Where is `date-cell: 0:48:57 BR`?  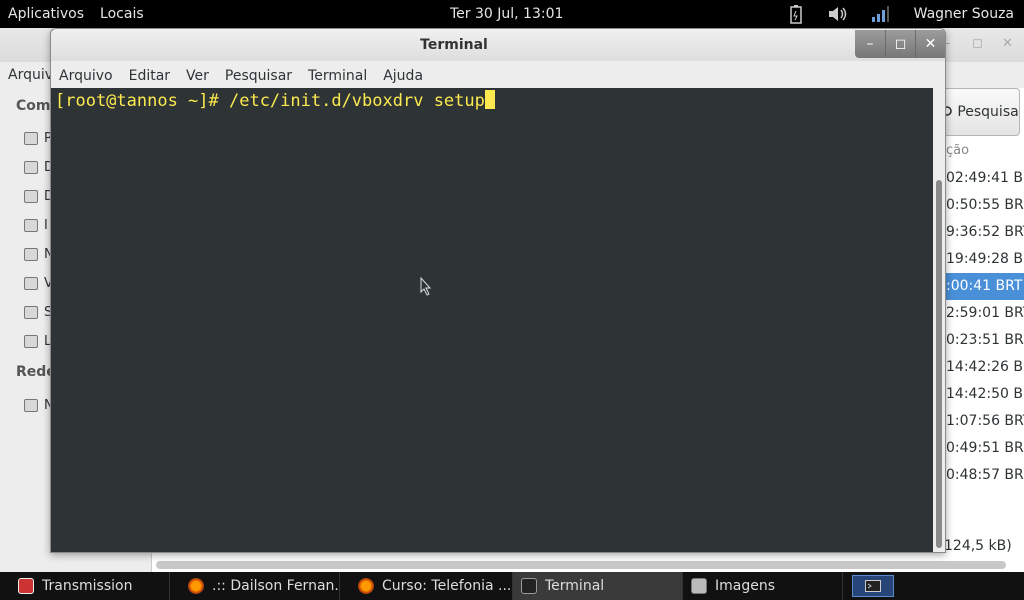
date-cell: 0:48:57 BR is located at coordinates (985, 475).